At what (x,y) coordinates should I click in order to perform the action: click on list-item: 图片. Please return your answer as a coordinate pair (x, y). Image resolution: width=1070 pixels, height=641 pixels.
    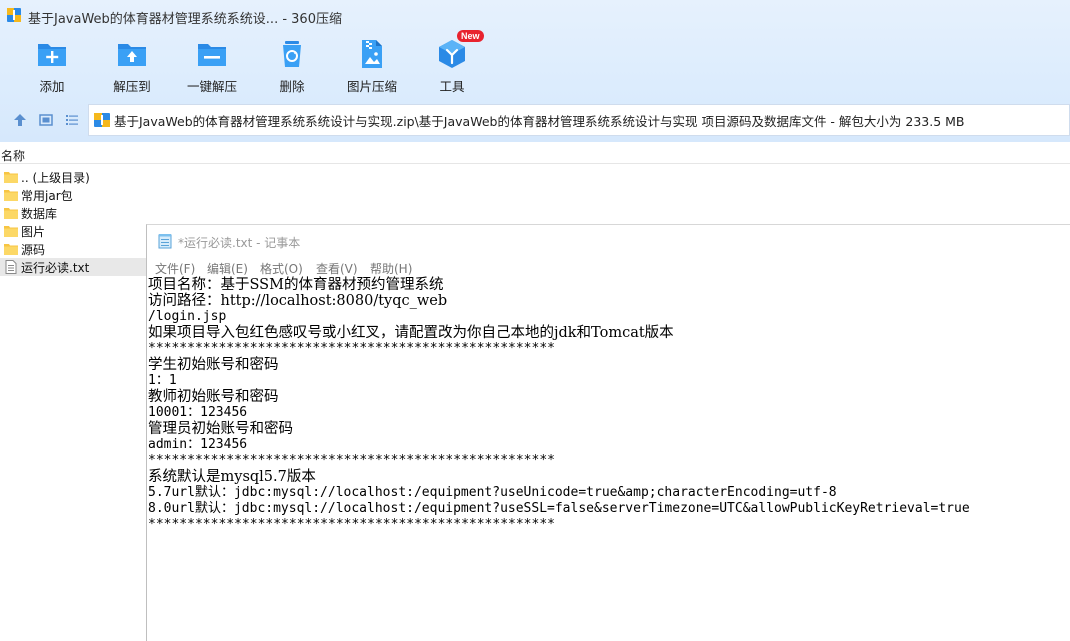
    Looking at the image, I should click on (74, 231).